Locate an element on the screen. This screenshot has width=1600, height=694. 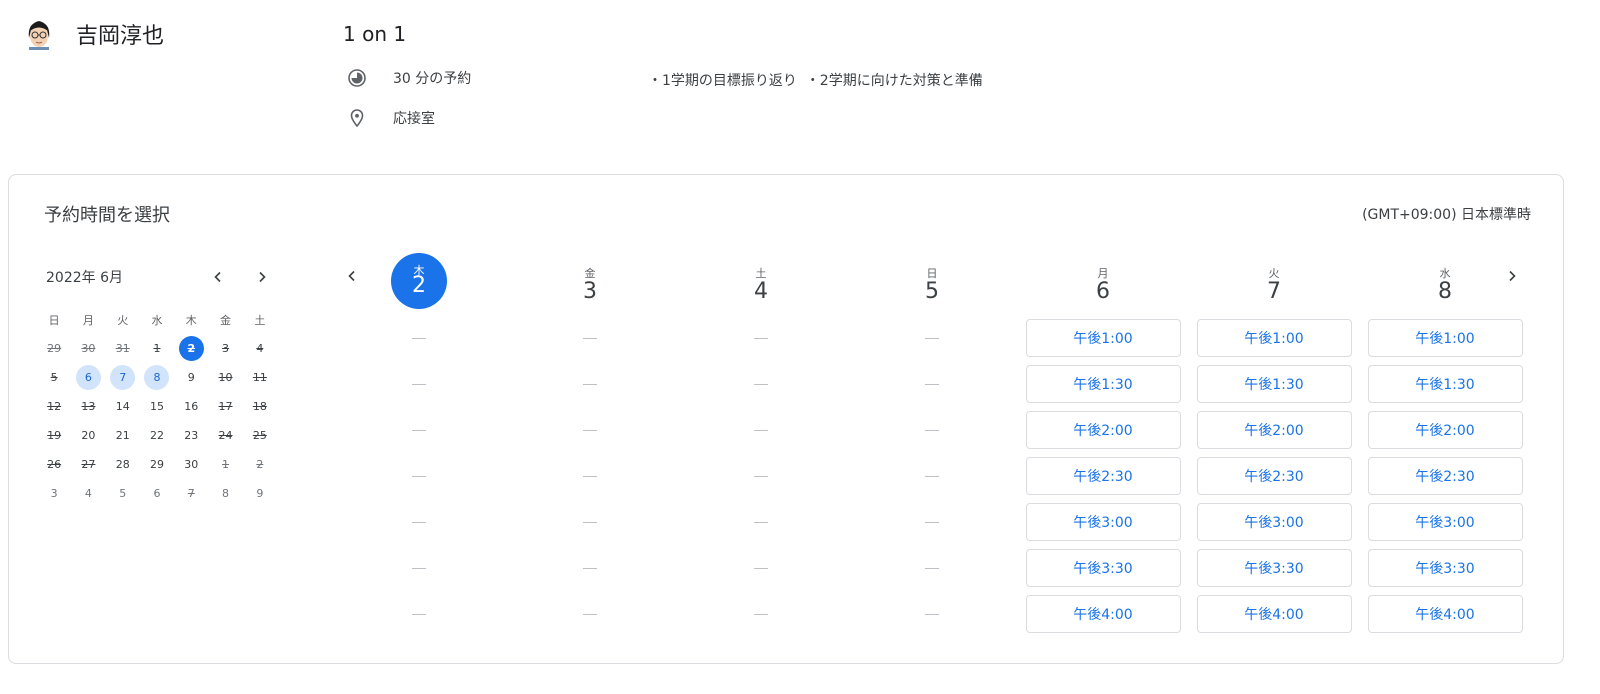
mini-calendar-cell: 7 is located at coordinates (191, 493).